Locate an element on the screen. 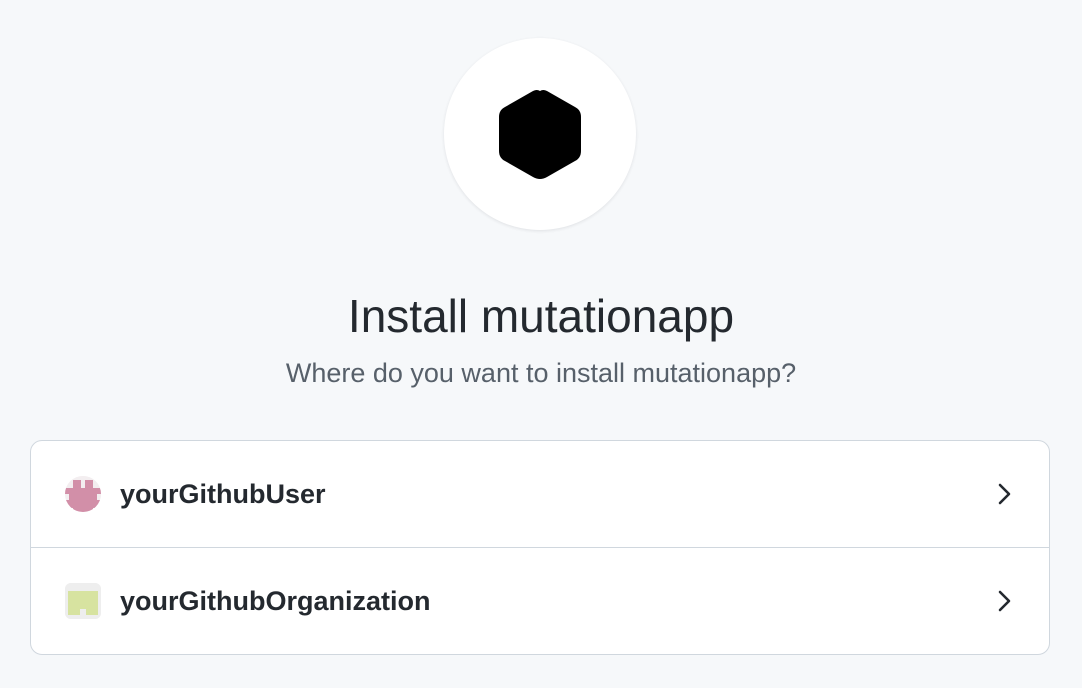 This screenshot has width=1082, height=688. account-row-organization: yourGithubOrganization is located at coordinates (540, 600).